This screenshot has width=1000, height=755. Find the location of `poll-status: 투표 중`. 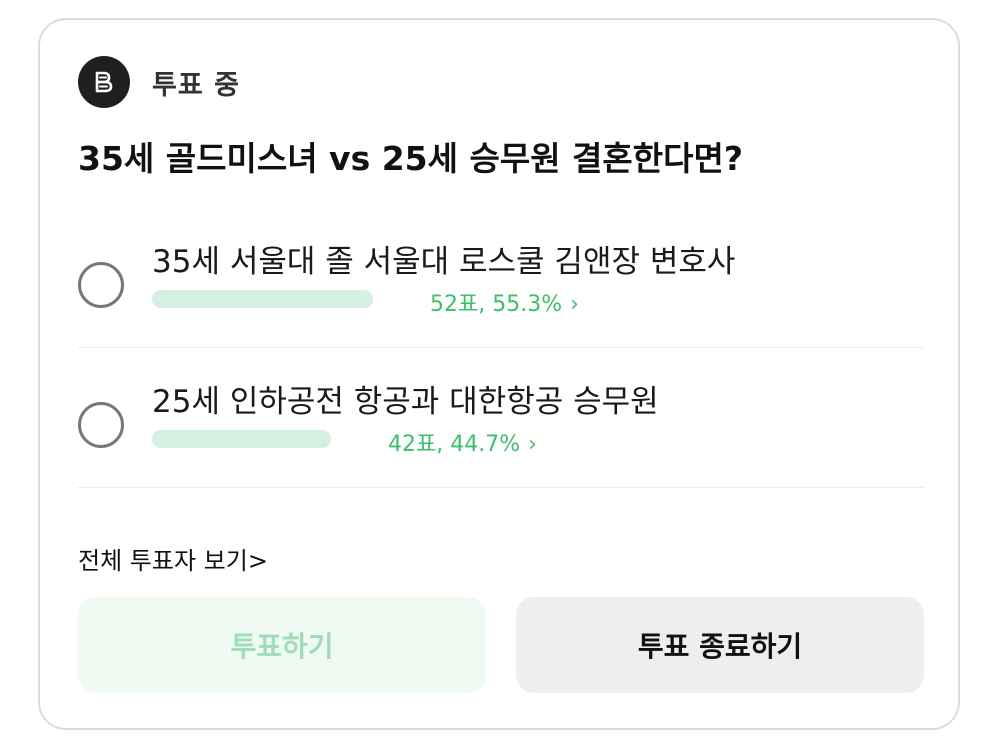

poll-status: 투표 중 is located at coordinates (159, 82).